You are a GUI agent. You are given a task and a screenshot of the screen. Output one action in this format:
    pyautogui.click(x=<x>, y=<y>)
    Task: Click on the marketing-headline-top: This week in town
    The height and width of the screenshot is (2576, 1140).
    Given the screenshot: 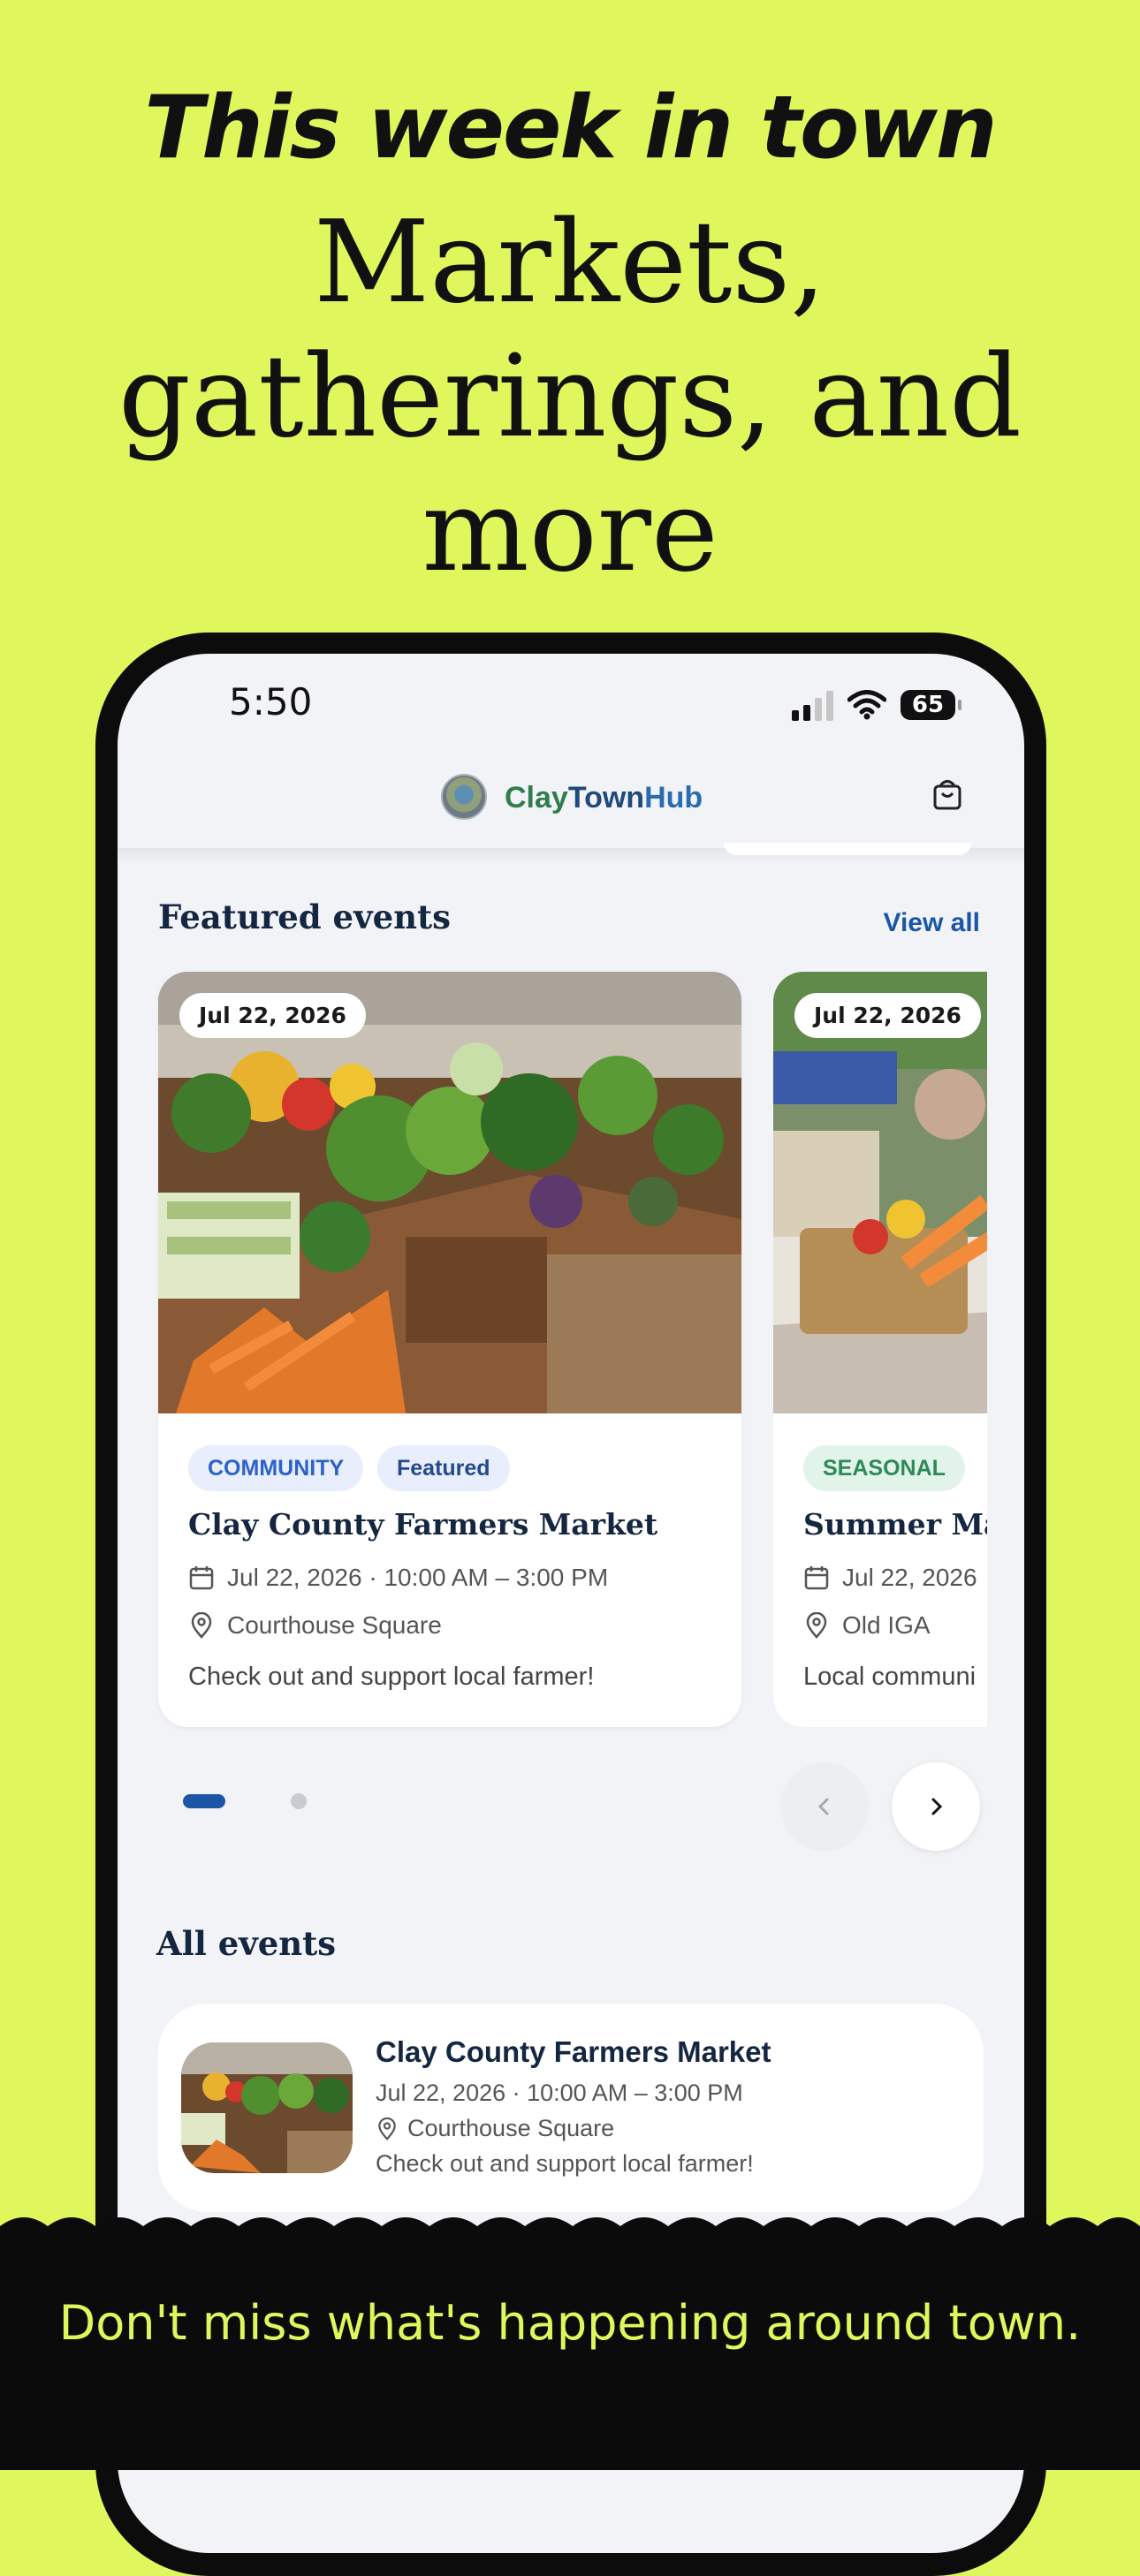 What is the action you would take?
    pyautogui.click(x=570, y=128)
    